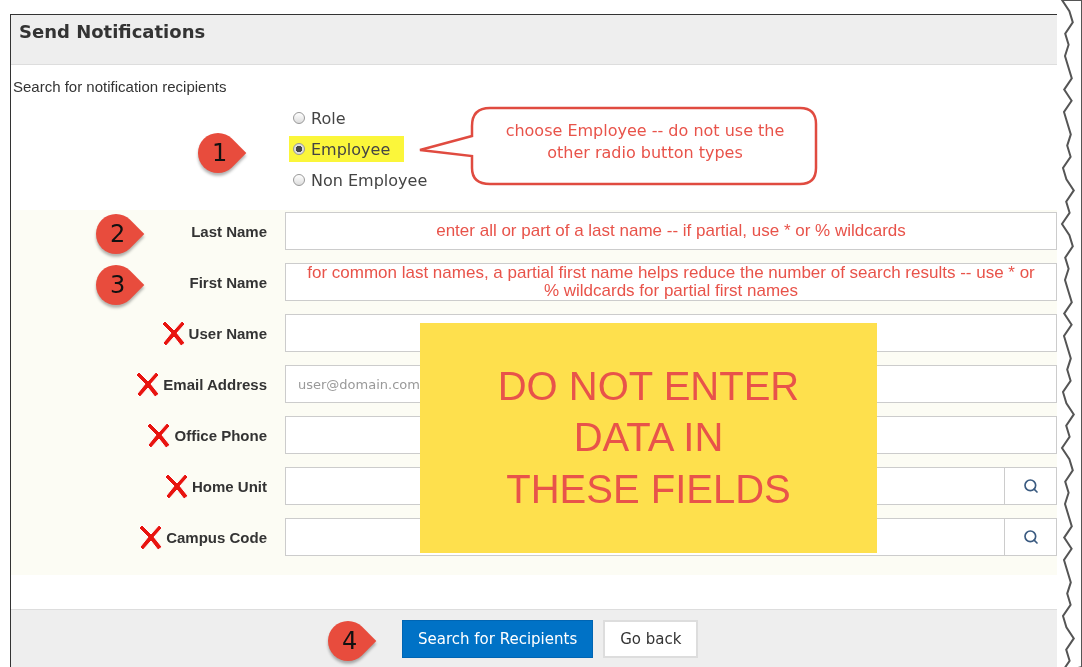 Image resolution: width=1082 pixels, height=667 pixels. I want to click on radio-label: Employee, so click(351, 149).